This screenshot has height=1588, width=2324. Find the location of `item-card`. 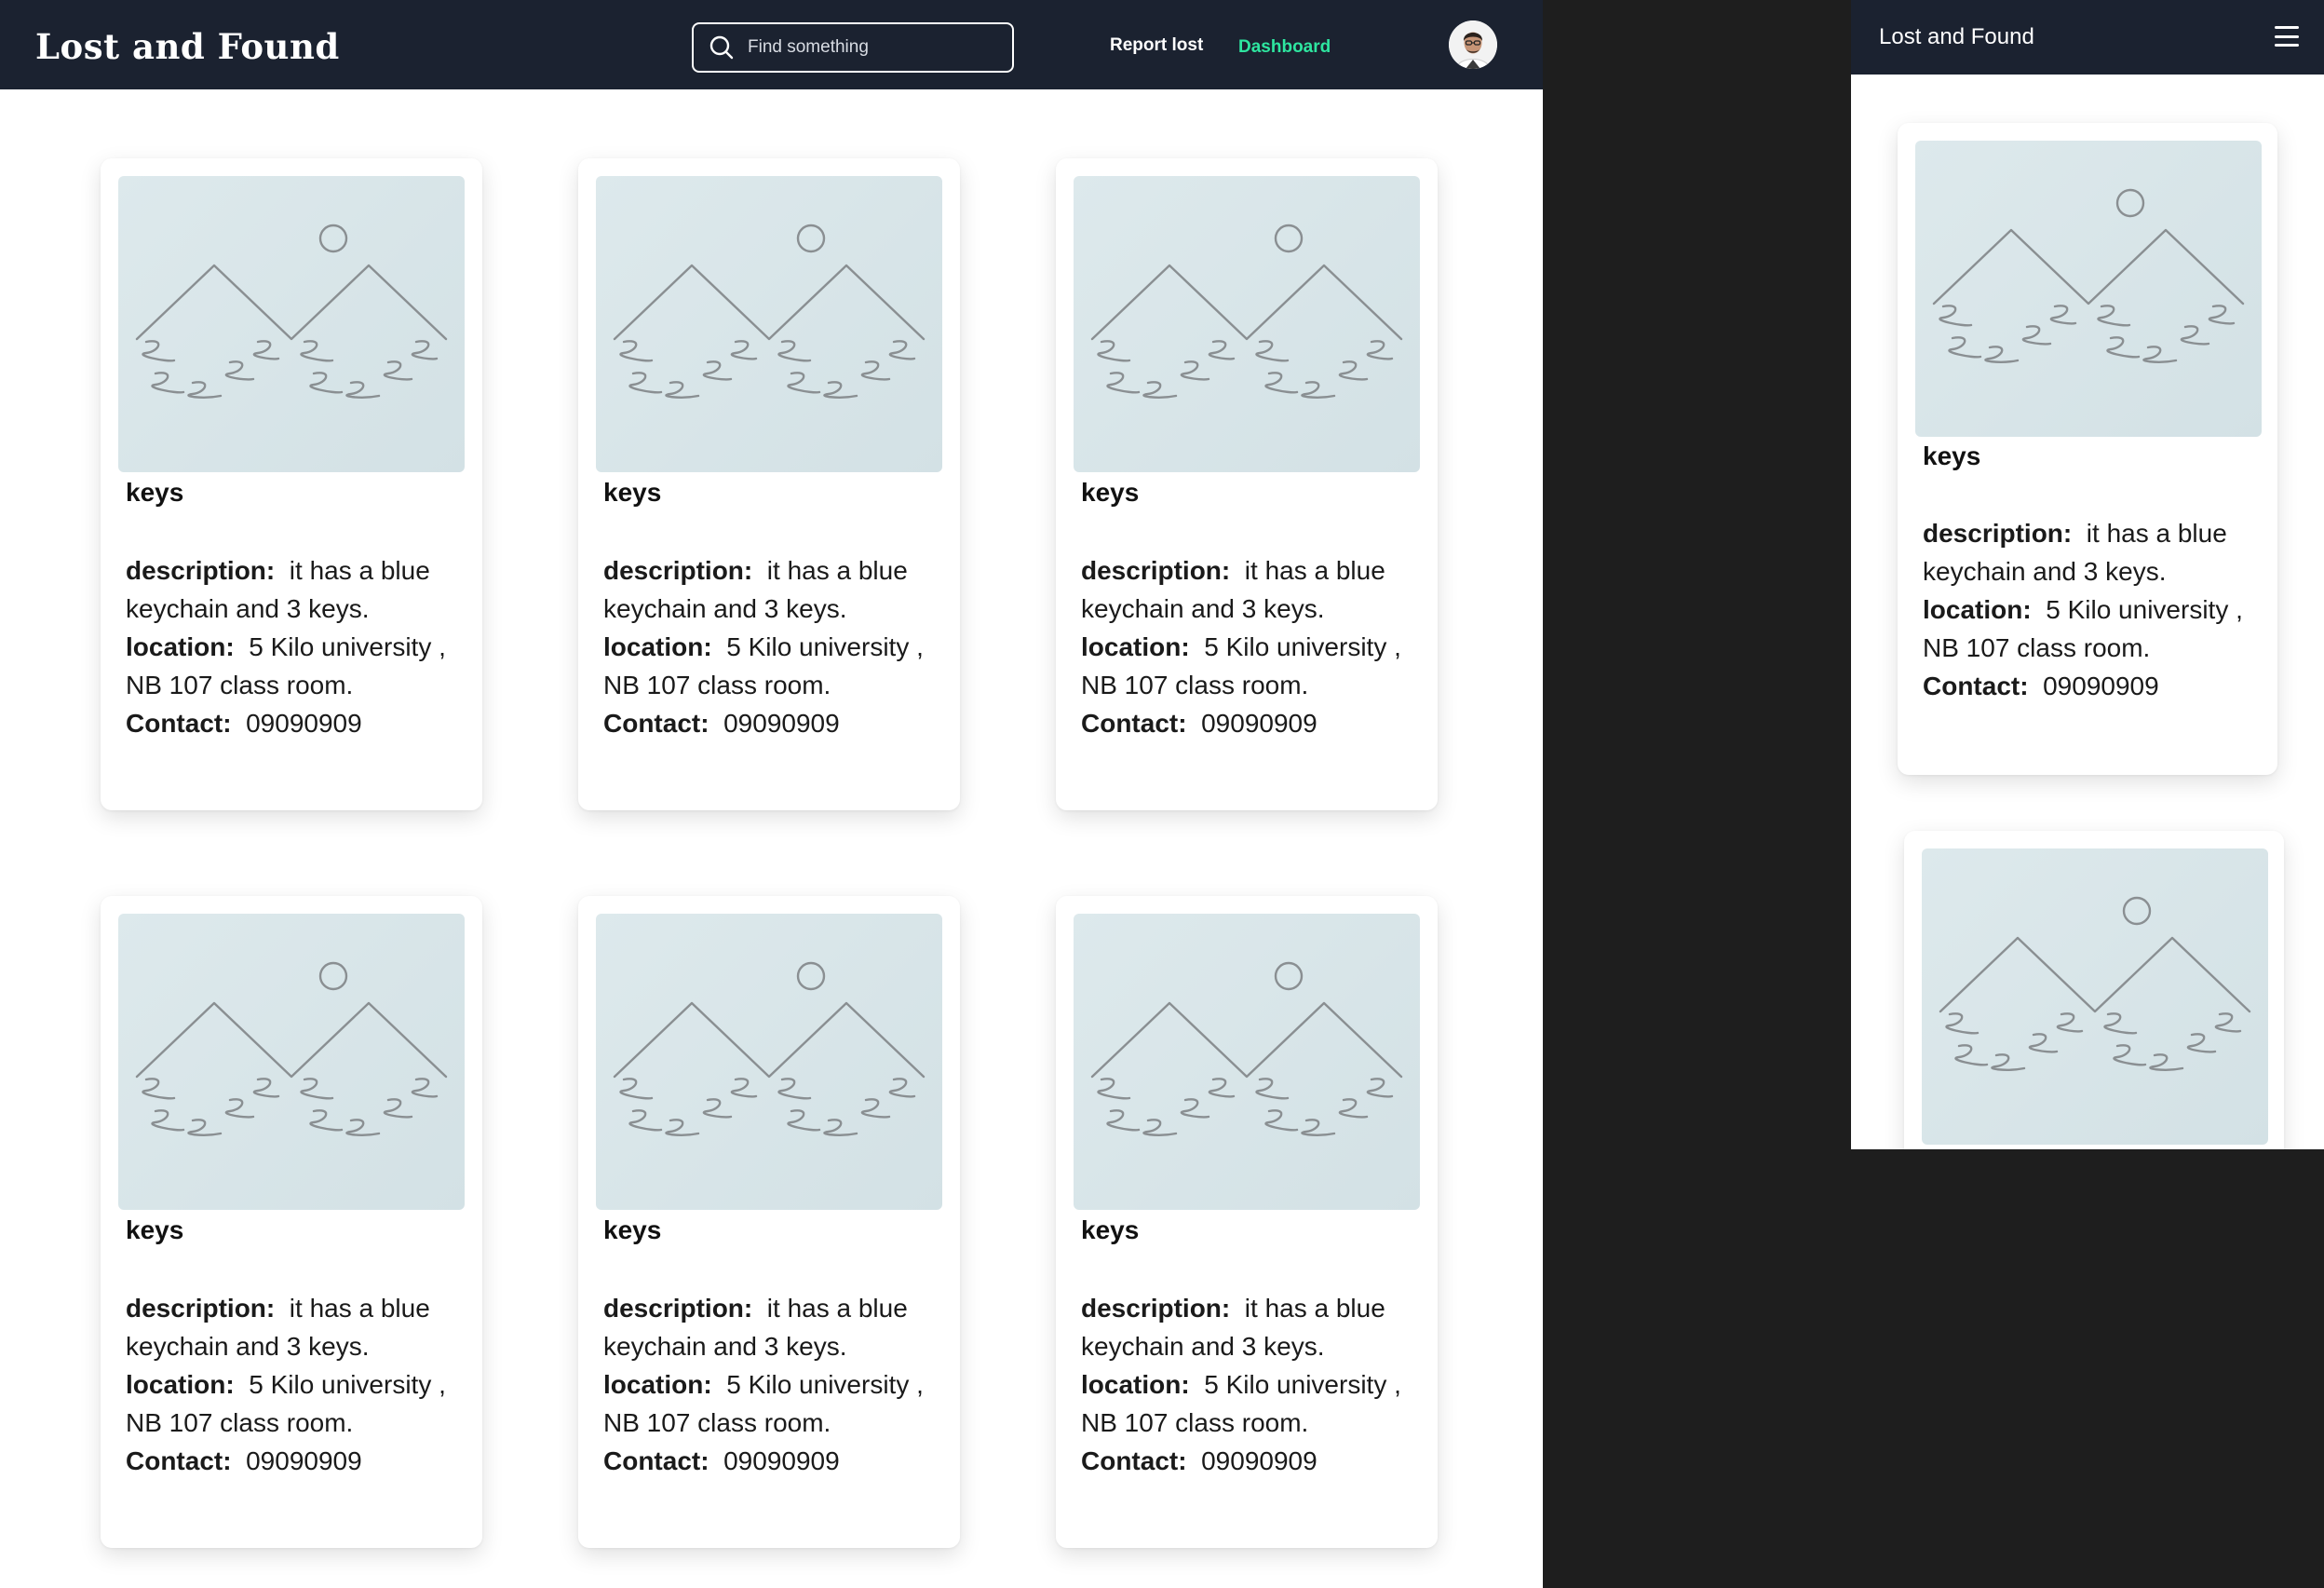

item-card is located at coordinates (2094, 990).